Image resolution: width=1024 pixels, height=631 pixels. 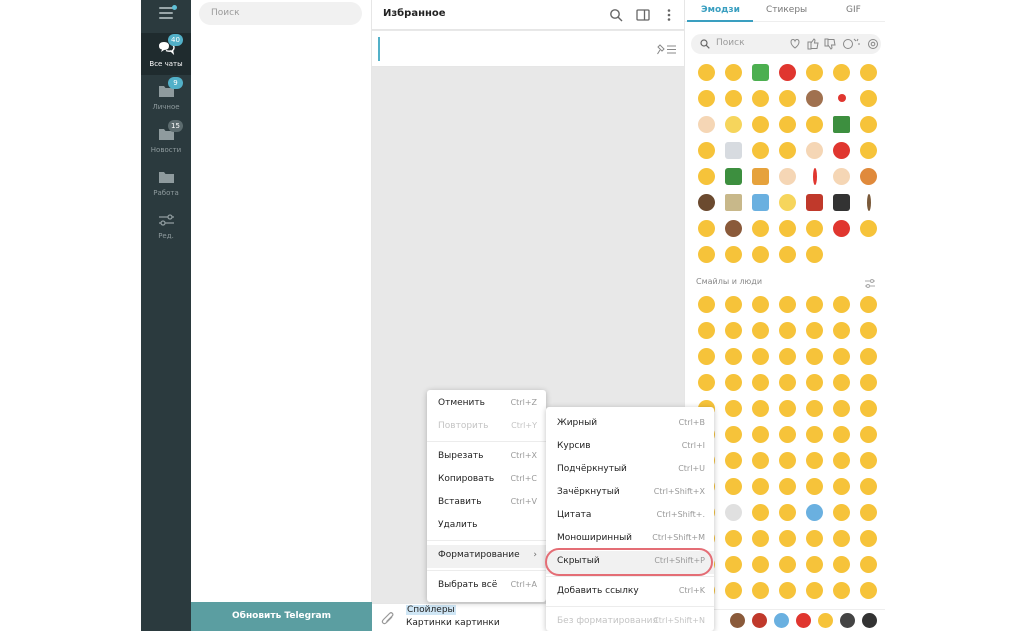 What do you see at coordinates (453, 623) in the screenshot?
I see `message-text-line-2: Картинки картинки` at bounding box center [453, 623].